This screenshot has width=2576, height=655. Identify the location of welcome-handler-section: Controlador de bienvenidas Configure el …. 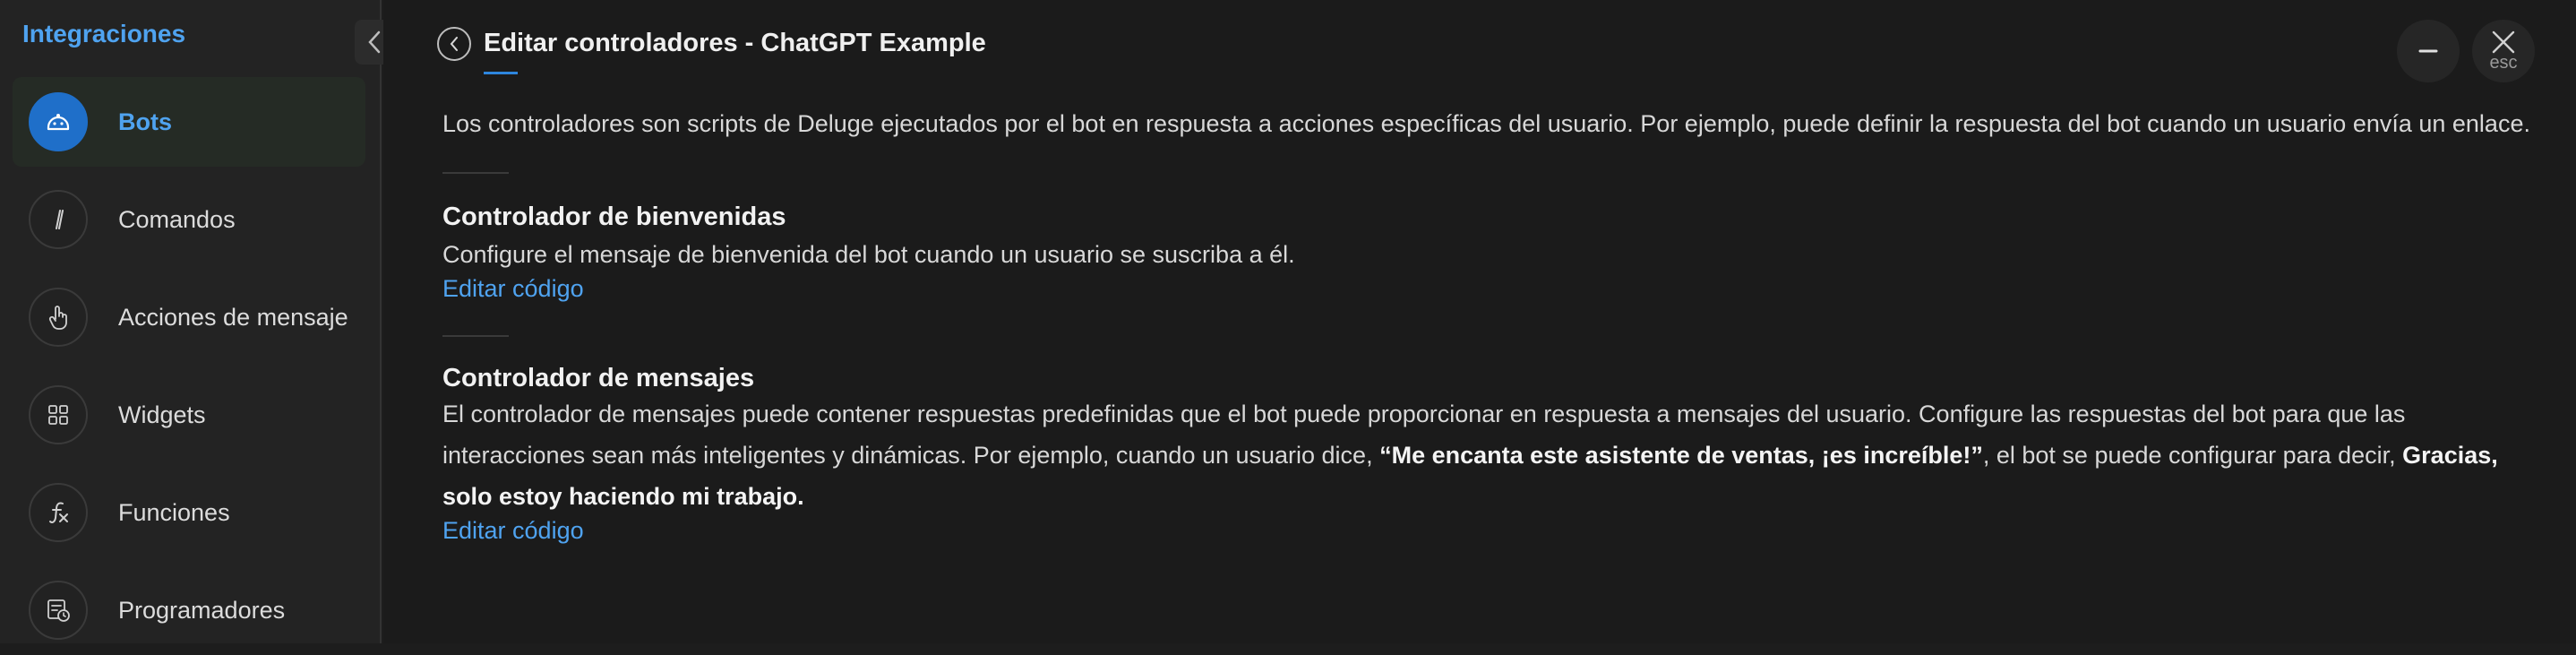
(1490, 253).